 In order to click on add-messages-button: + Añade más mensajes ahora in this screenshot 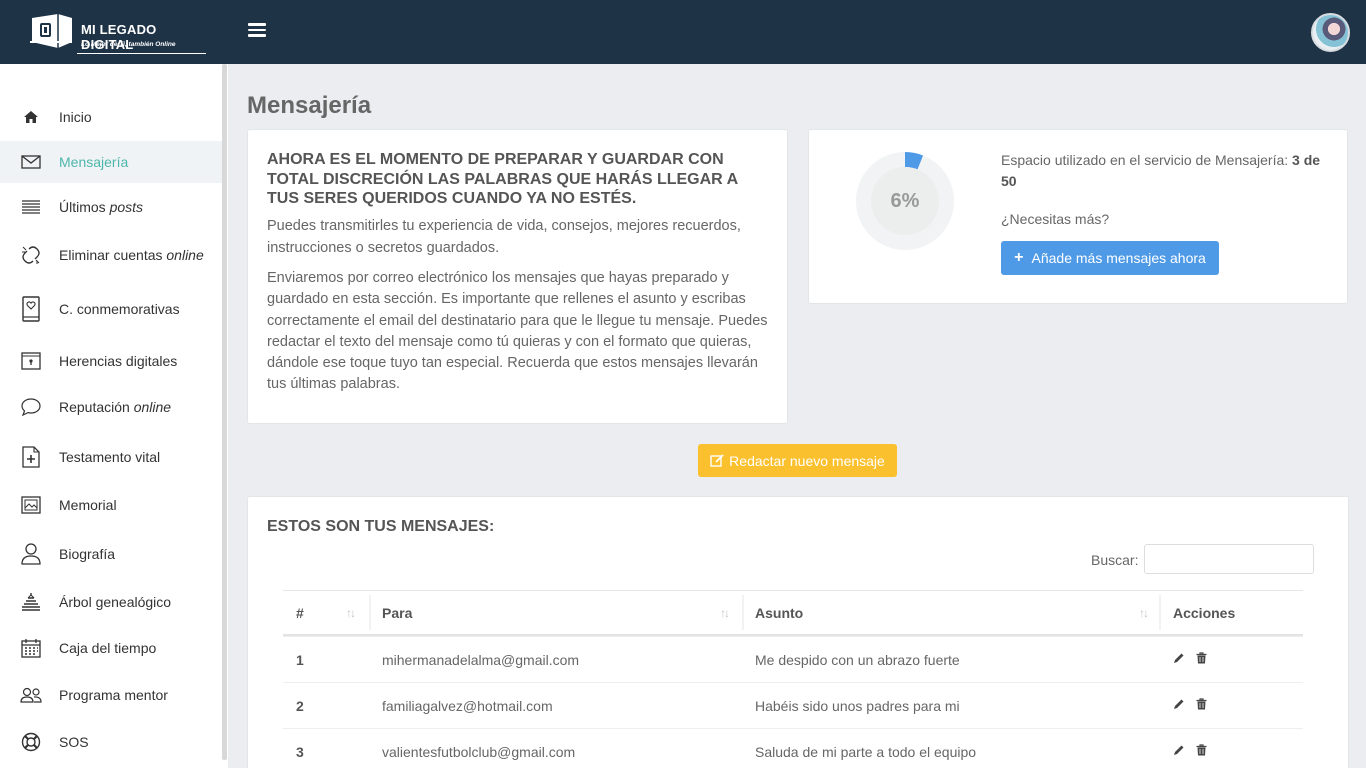, I will do `click(1110, 258)`.